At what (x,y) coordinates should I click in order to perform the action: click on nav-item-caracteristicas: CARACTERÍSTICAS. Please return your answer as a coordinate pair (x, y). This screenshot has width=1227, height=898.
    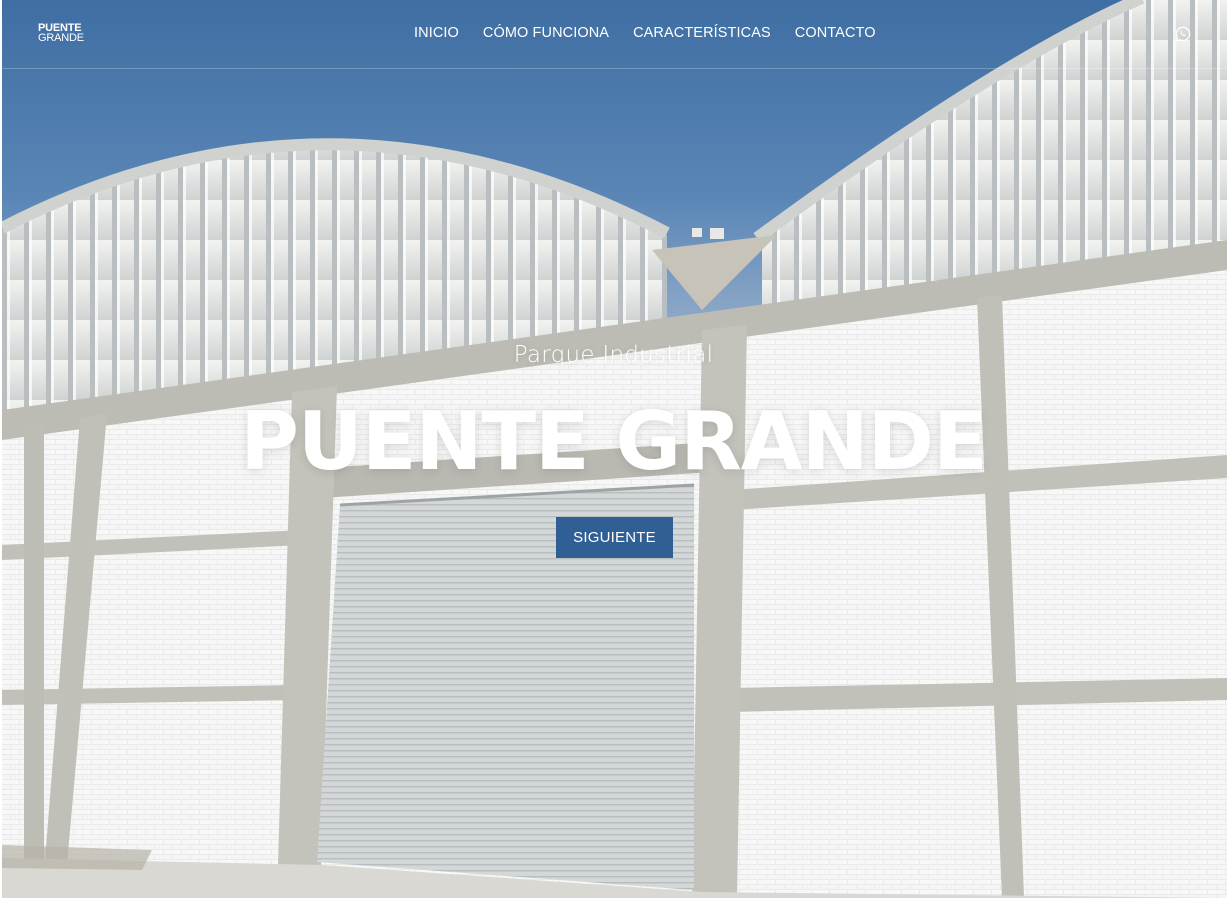
    Looking at the image, I should click on (702, 33).